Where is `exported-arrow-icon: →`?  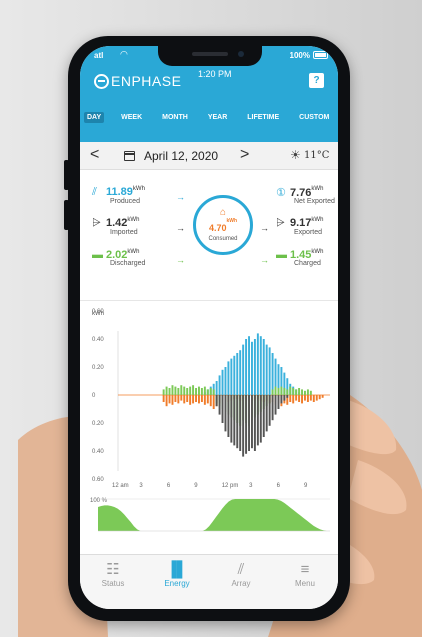 exported-arrow-icon: → is located at coordinates (264, 228).